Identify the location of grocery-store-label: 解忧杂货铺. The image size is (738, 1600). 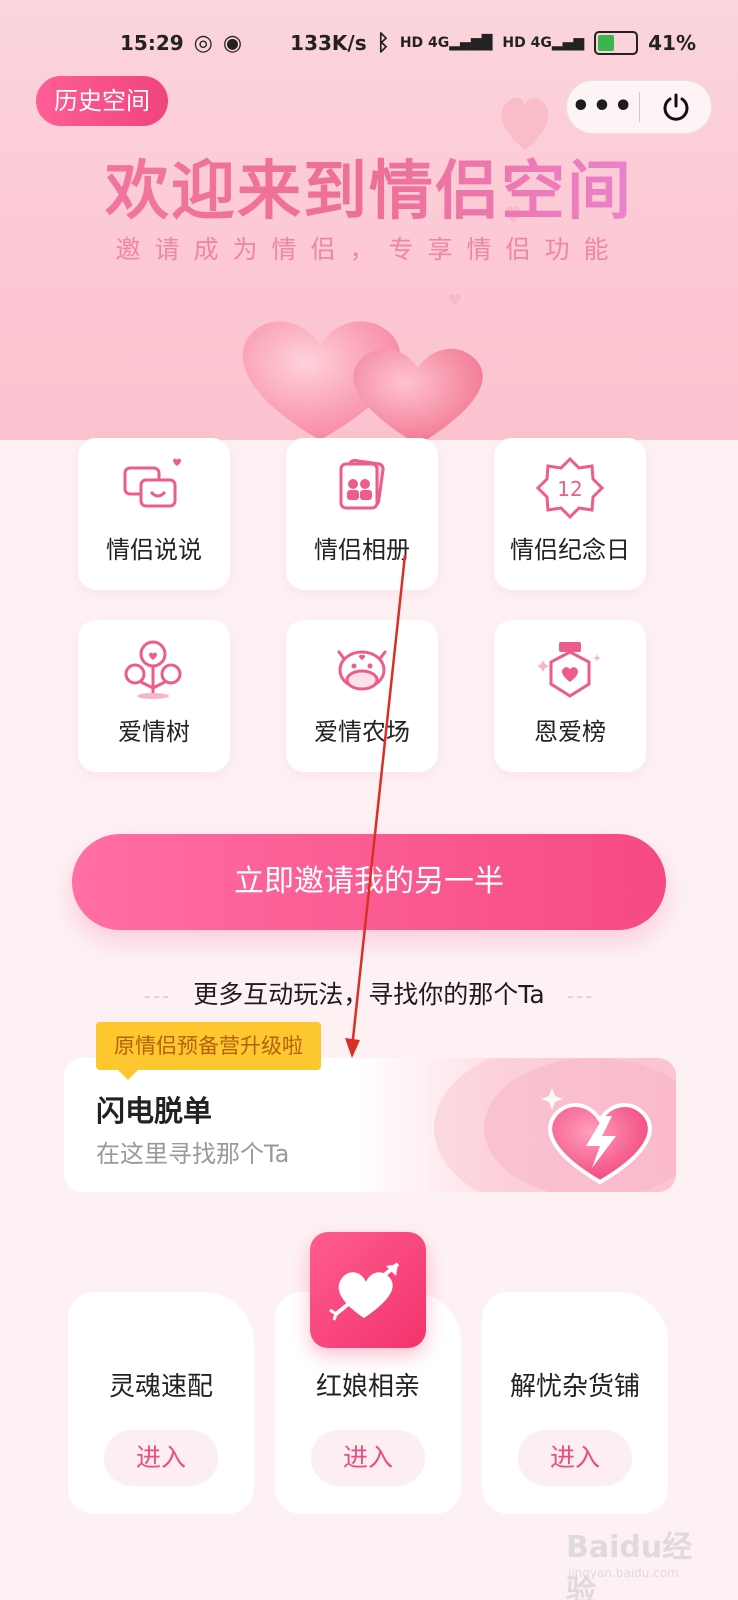
(574, 1387).